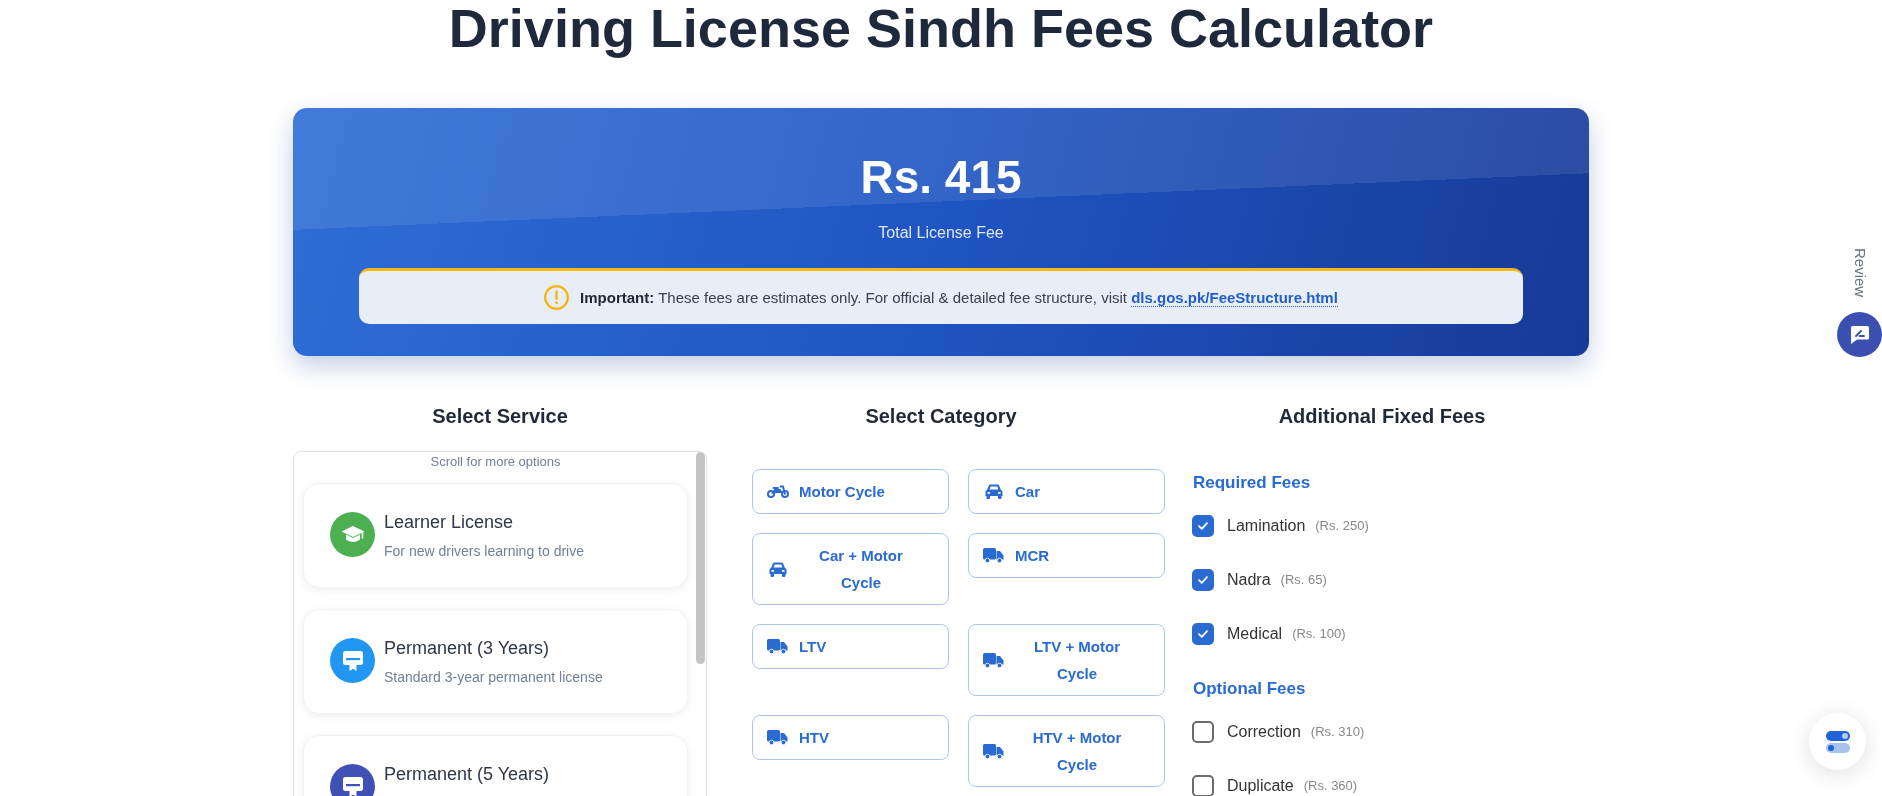  What do you see at coordinates (850, 737) in the screenshot?
I see `category-button: HTV` at bounding box center [850, 737].